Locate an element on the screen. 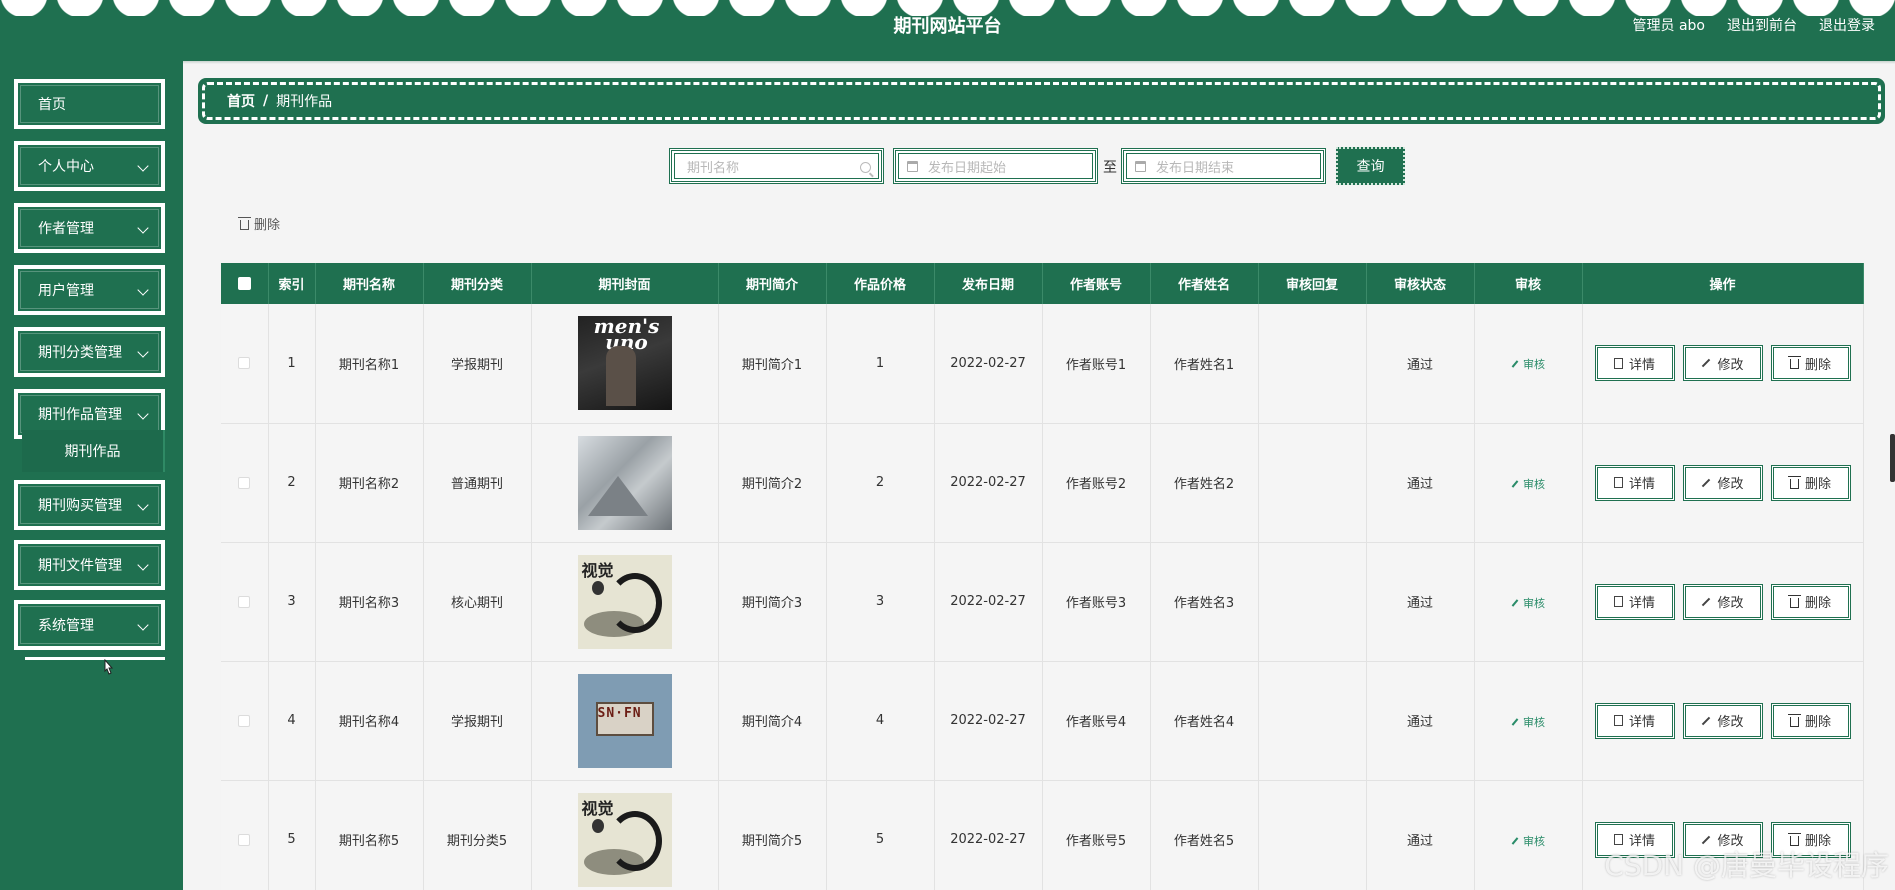  sidebar-item-category-management: 期刊分类管理 is located at coordinates (89, 352).